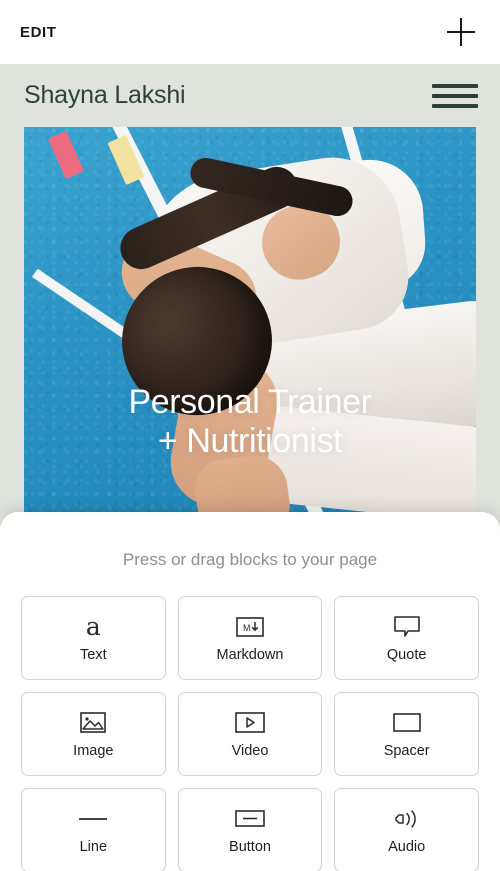 Image resolution: width=500 pixels, height=871 pixels. I want to click on block-line: Line, so click(93, 829).